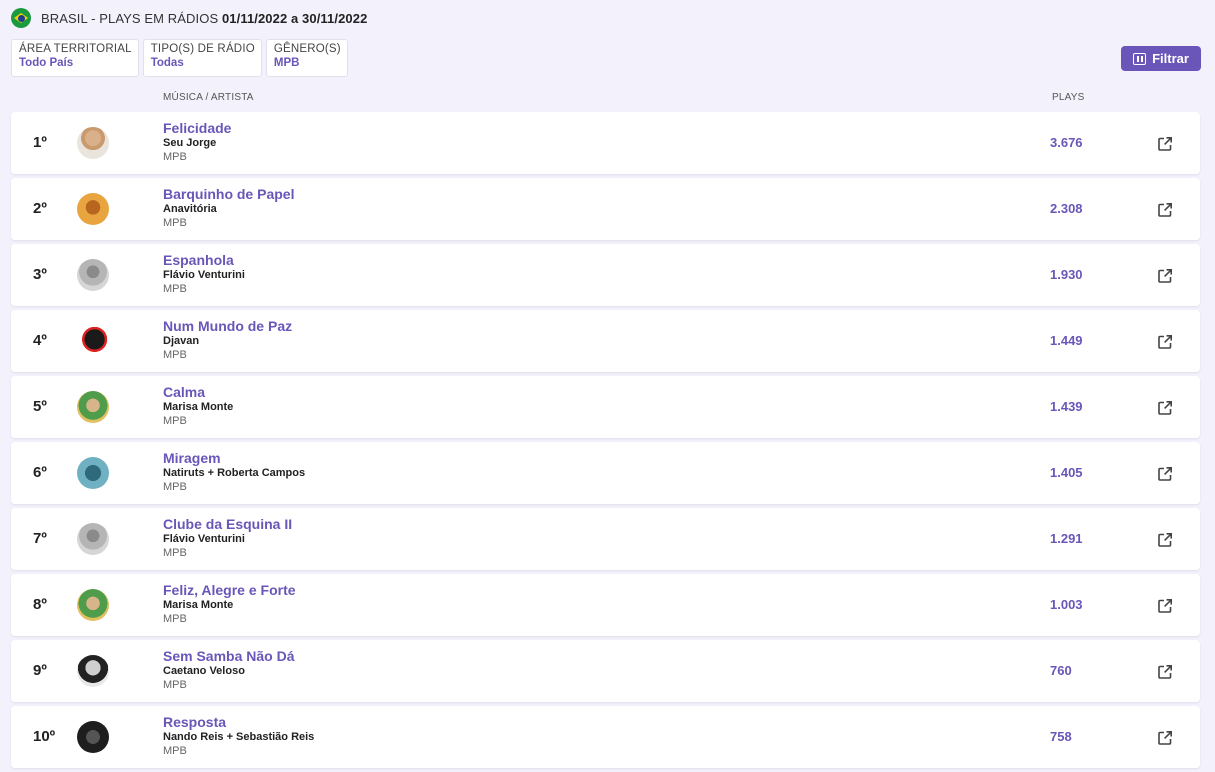 The image size is (1215, 772). What do you see at coordinates (605, 143) in the screenshot?
I see `ranking-row: 1º Felicidade Seu Jorge MPB 3.676` at bounding box center [605, 143].